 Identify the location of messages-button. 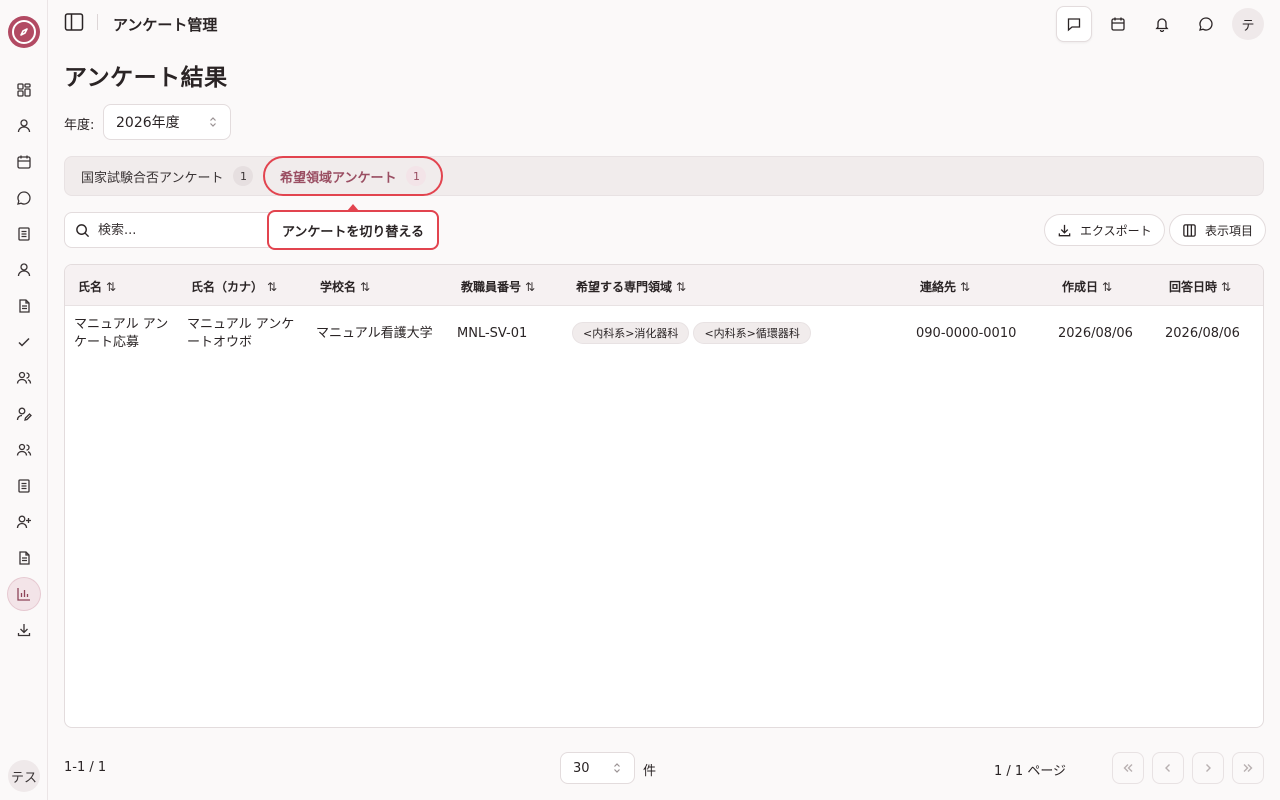
(1206, 24).